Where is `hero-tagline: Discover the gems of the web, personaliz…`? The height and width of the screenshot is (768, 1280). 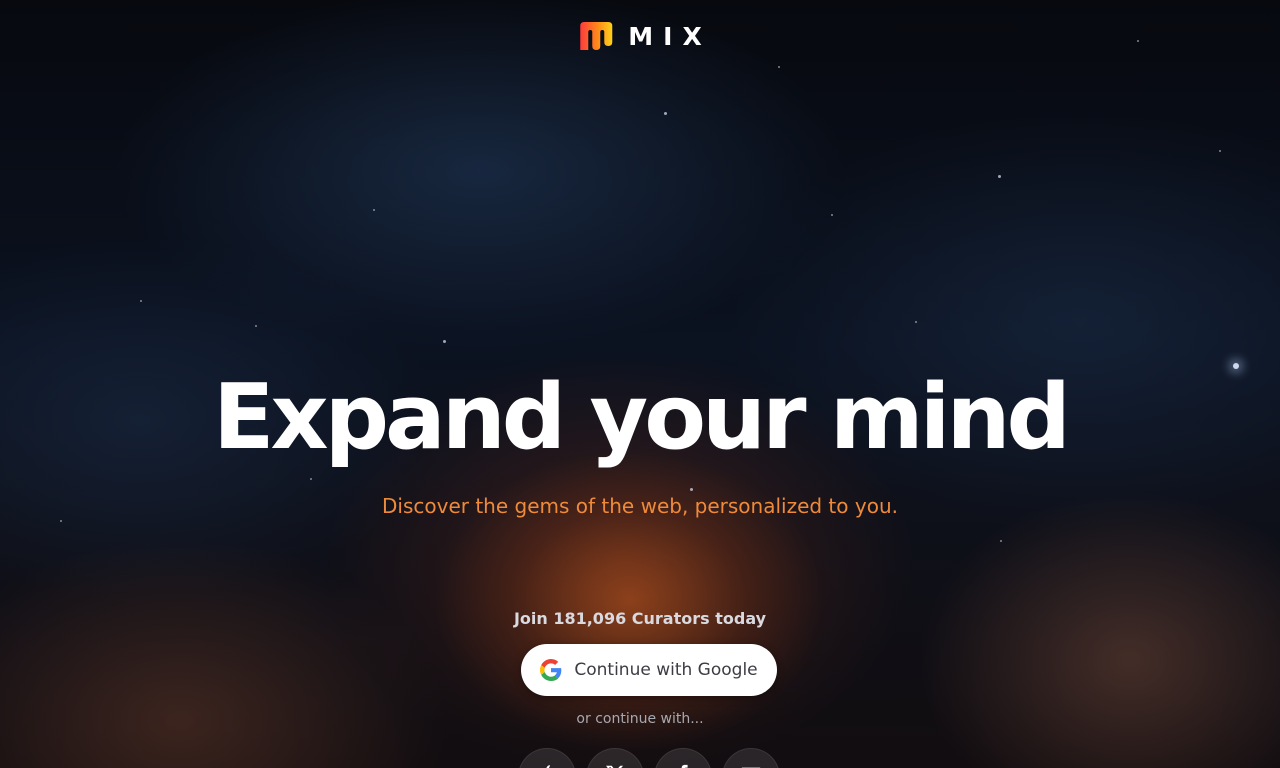 hero-tagline: Discover the gems of the web, personaliz… is located at coordinates (640, 506).